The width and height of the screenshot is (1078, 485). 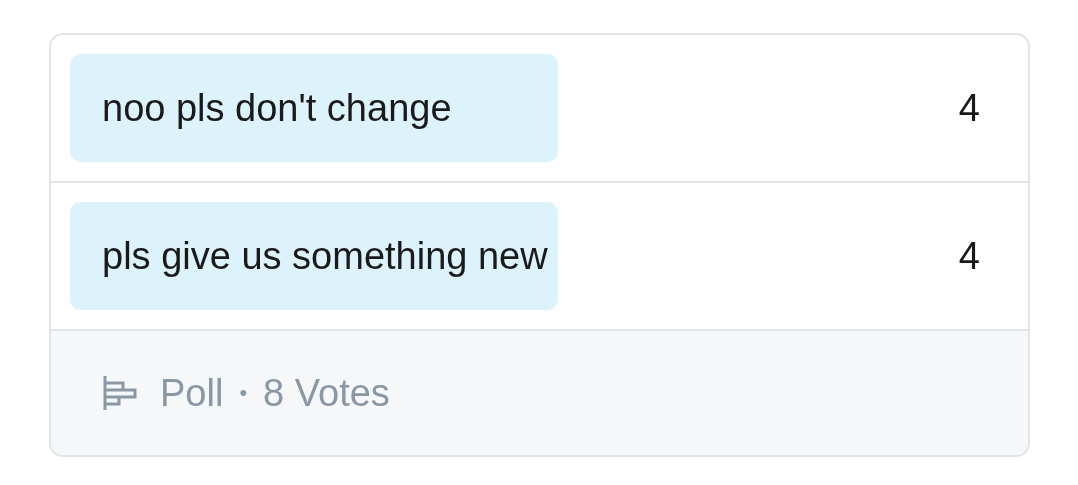 I want to click on option-label: pls give us something new, so click(x=325, y=256).